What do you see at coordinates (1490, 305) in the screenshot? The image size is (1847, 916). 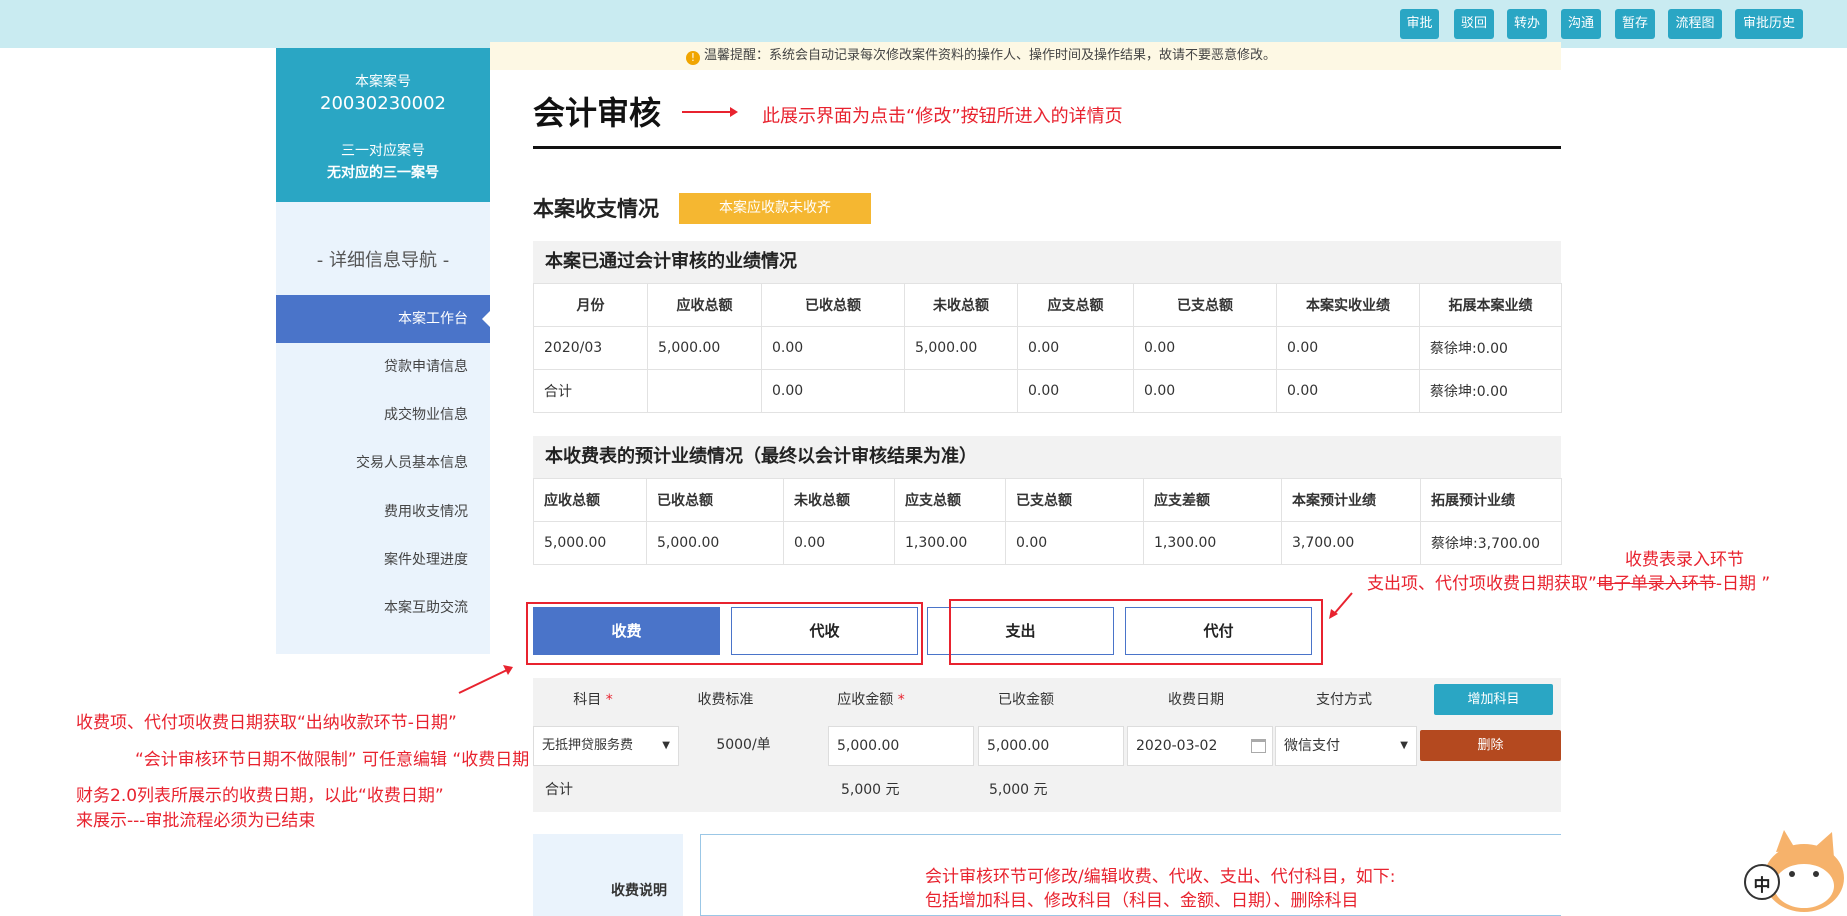 I see `column-header: 拓展本案业绩` at bounding box center [1490, 305].